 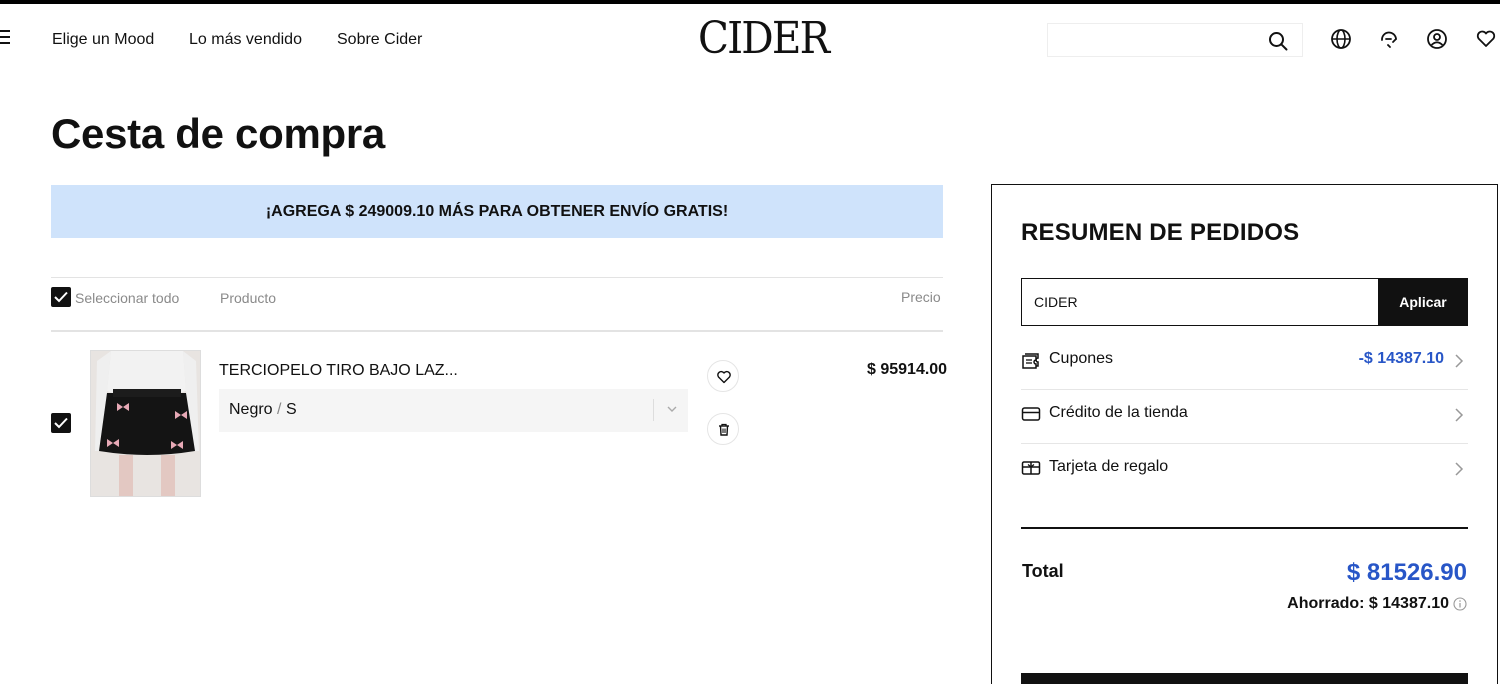 I want to click on apply-button: Aplicar, so click(x=1423, y=302).